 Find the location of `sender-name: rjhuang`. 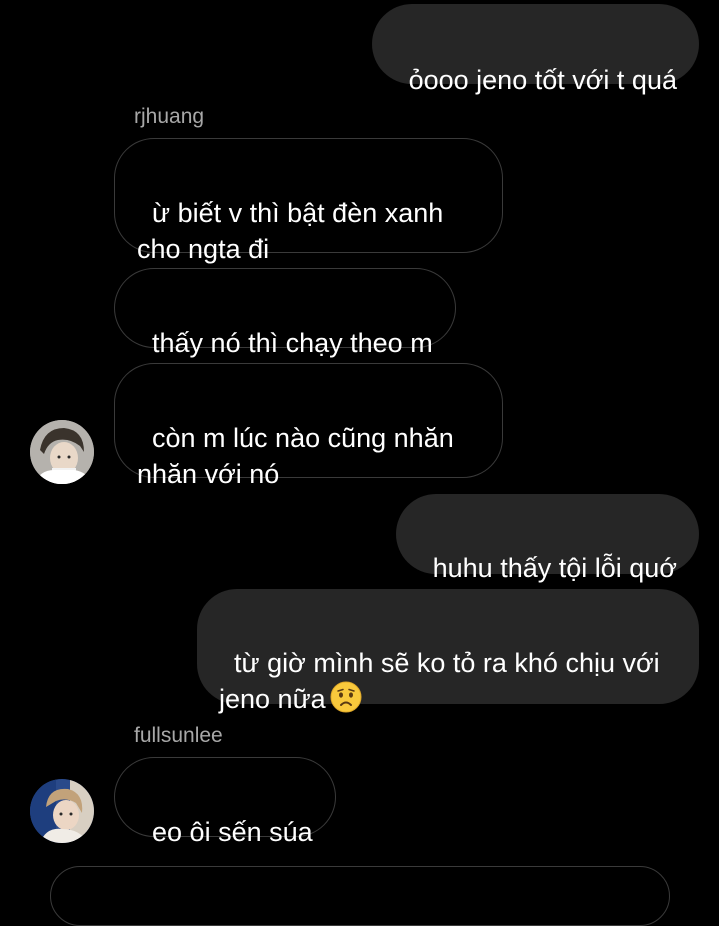

sender-name: rjhuang is located at coordinates (169, 116).